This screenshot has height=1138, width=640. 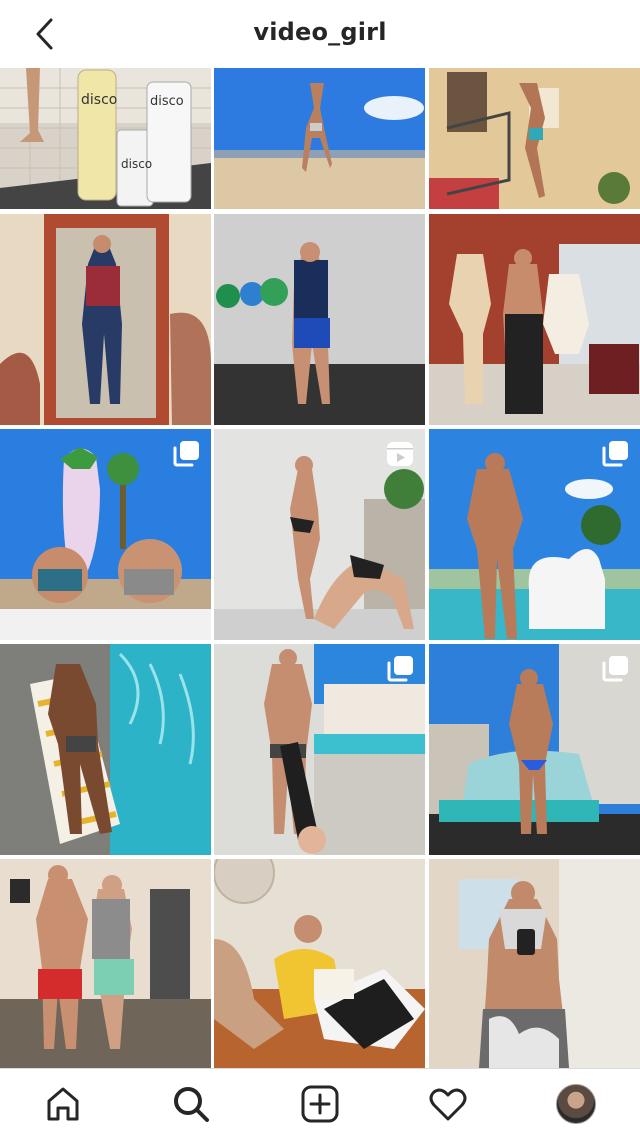 What do you see at coordinates (400, 454) in the screenshot?
I see `reel-icon` at bounding box center [400, 454].